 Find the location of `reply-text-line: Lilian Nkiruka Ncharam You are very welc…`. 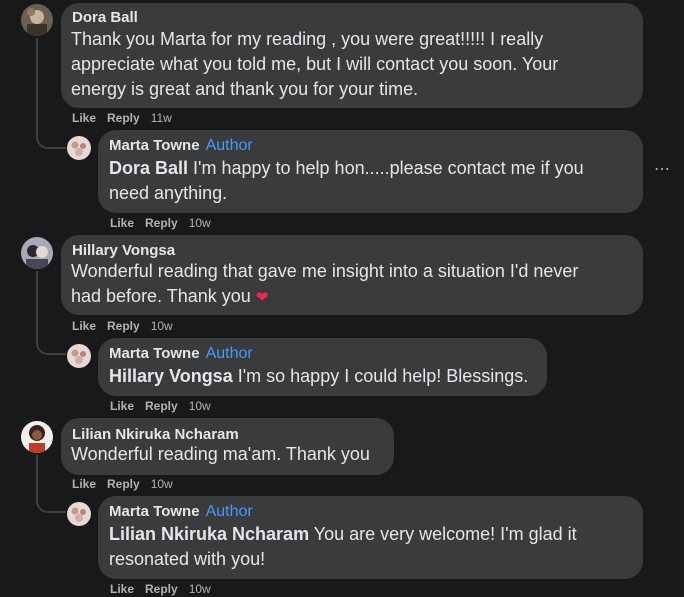

reply-text-line: Lilian Nkiruka Ncharam You are very welc… is located at coordinates (343, 534).